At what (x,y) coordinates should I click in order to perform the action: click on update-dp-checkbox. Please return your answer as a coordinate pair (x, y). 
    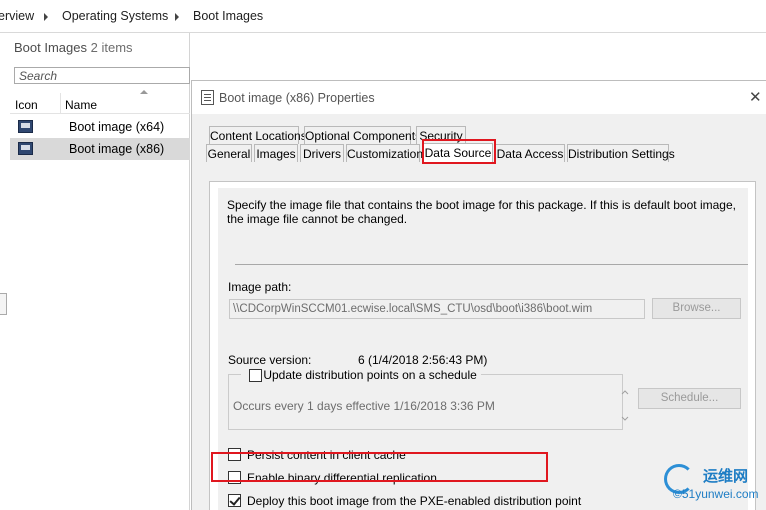
    Looking at the image, I should click on (255, 376).